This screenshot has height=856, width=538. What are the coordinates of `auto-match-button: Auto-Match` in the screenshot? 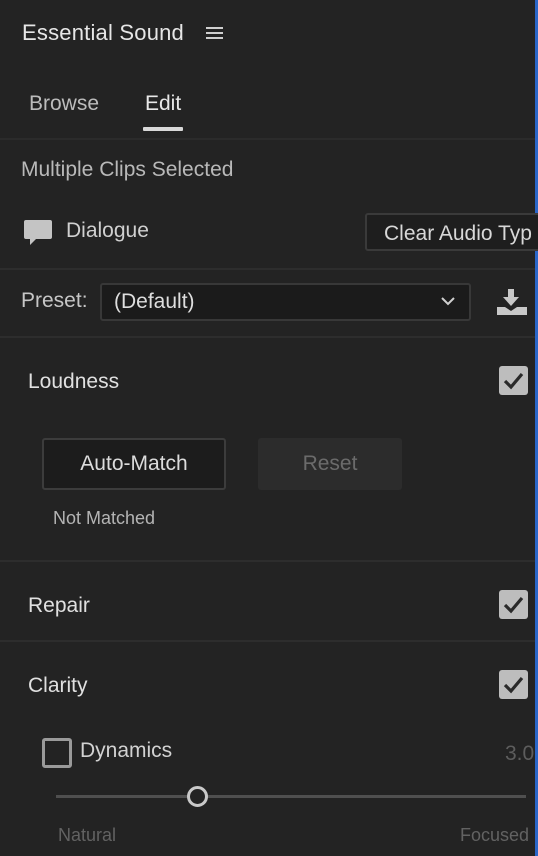 It's located at (134, 464).